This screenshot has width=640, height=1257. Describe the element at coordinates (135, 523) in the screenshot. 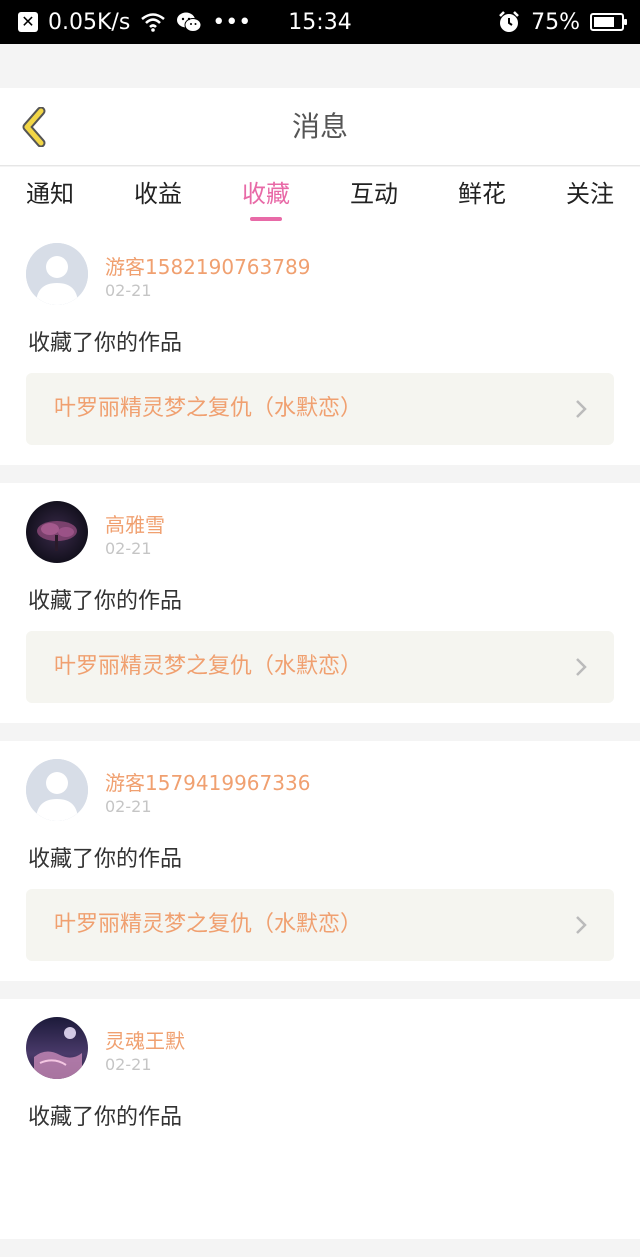

I see `username: 高雅雪` at that location.